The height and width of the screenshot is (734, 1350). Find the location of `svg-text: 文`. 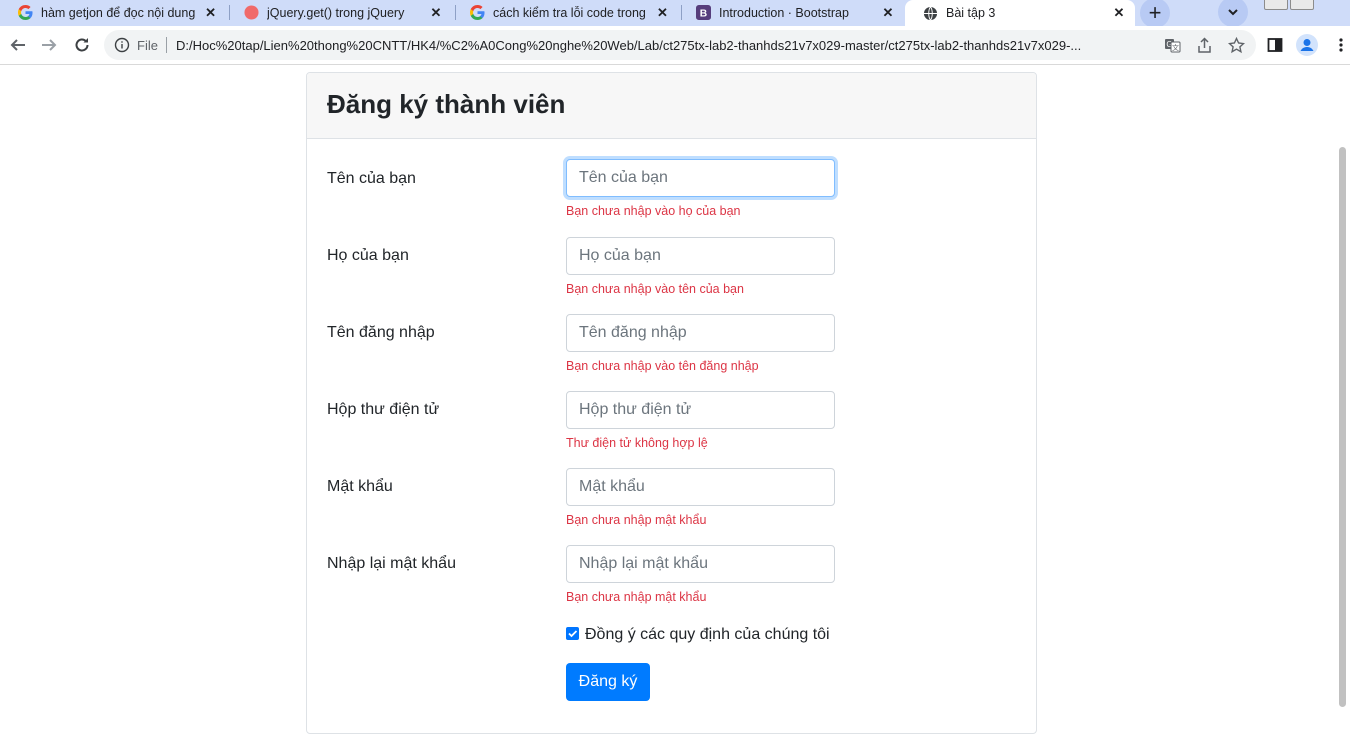

svg-text: 文 is located at coordinates (1175, 47).